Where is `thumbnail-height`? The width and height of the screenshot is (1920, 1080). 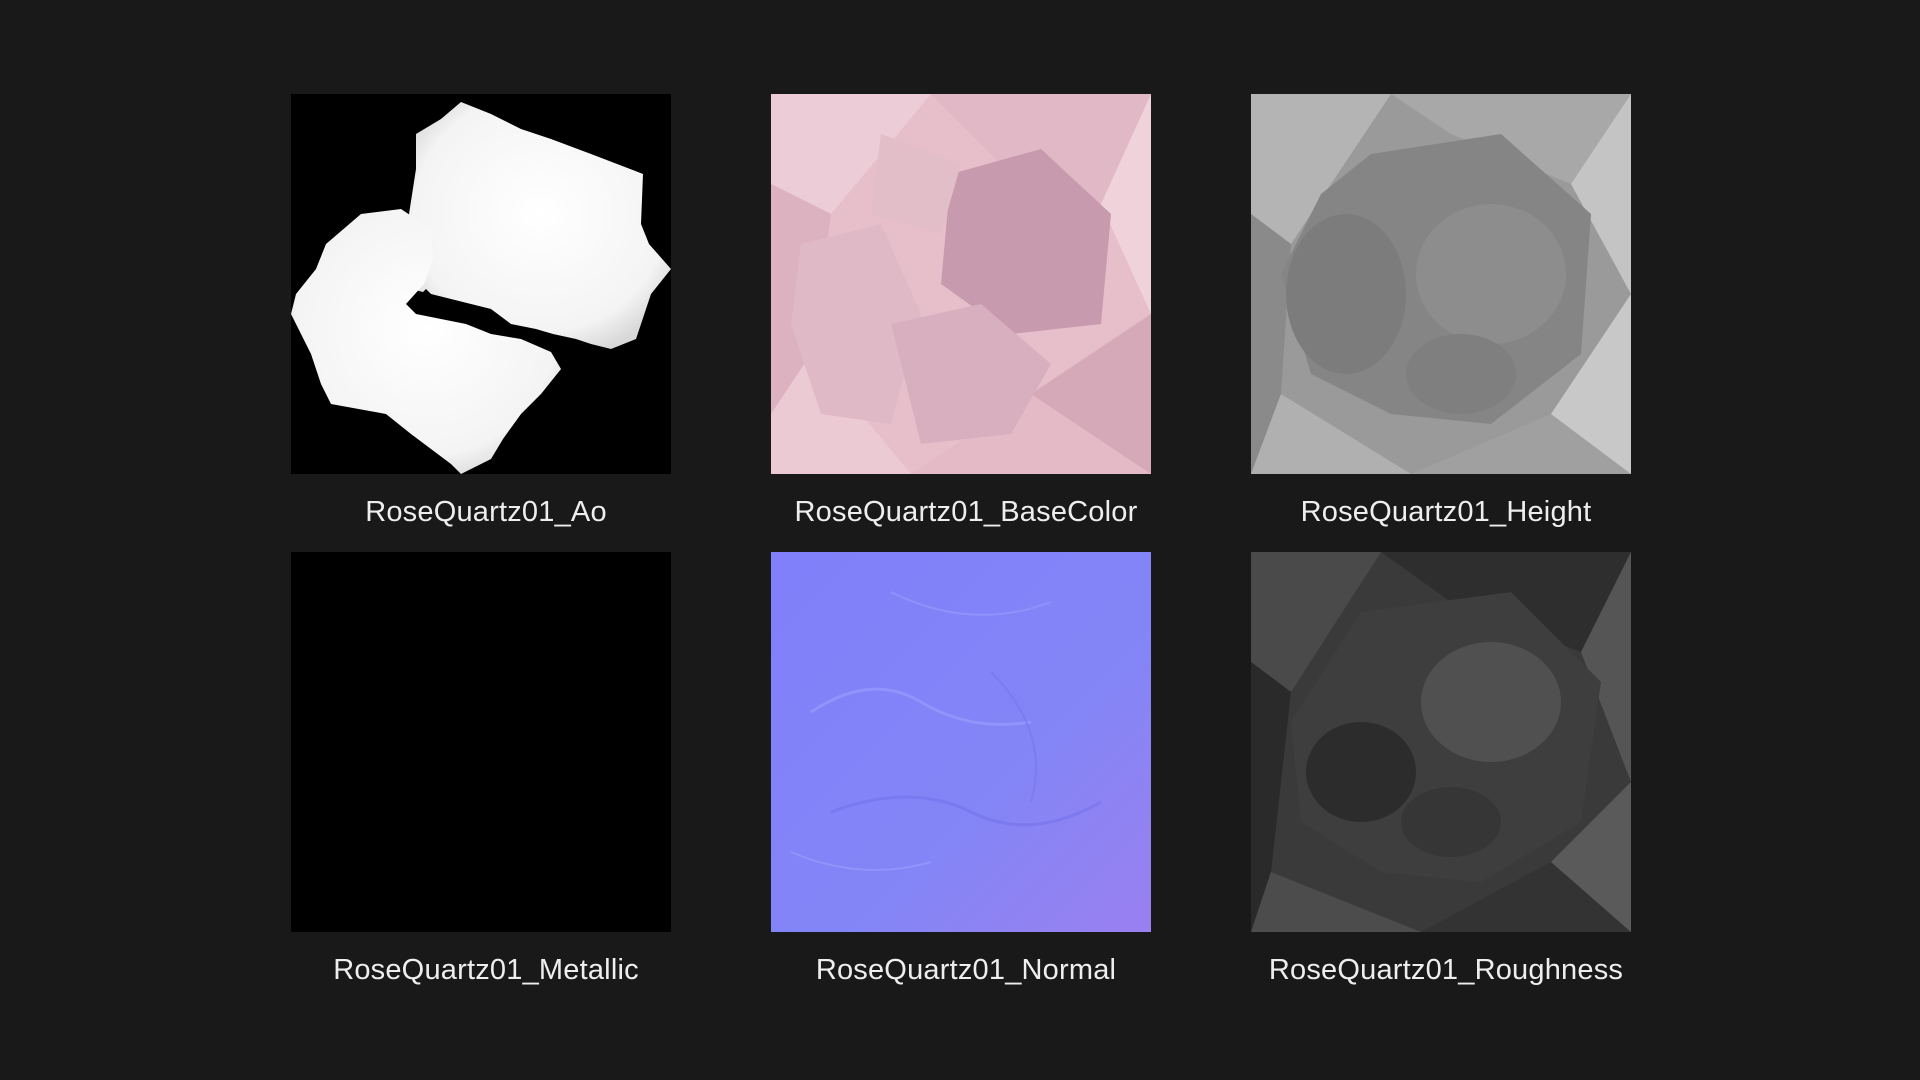
thumbnail-height is located at coordinates (1441, 284).